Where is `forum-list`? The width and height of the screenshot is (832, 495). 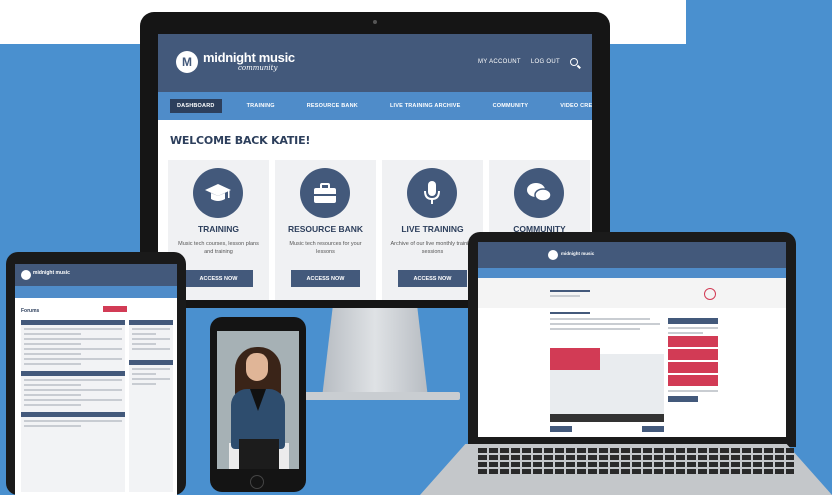
forum-list is located at coordinates (73, 406).